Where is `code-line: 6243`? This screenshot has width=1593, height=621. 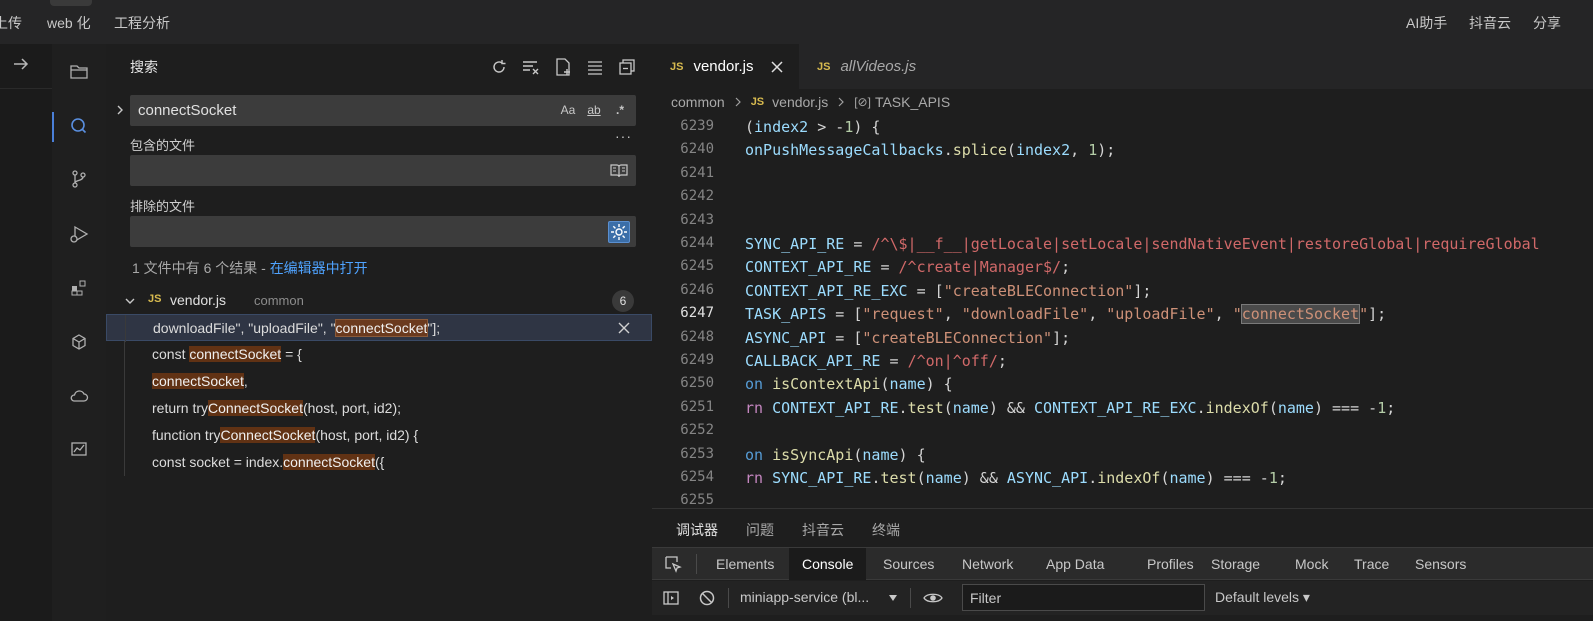
code-line: 6243 is located at coordinates (1122, 220).